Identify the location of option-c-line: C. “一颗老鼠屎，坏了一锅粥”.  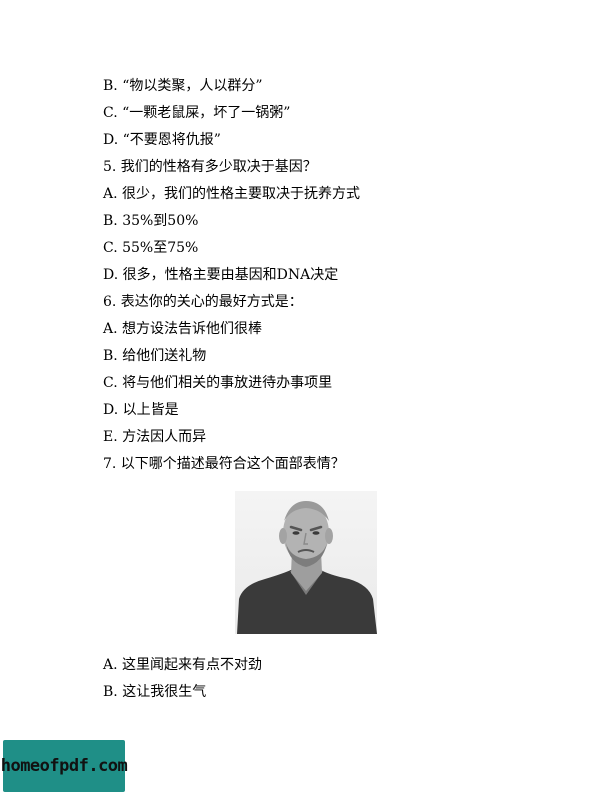
(197, 113).